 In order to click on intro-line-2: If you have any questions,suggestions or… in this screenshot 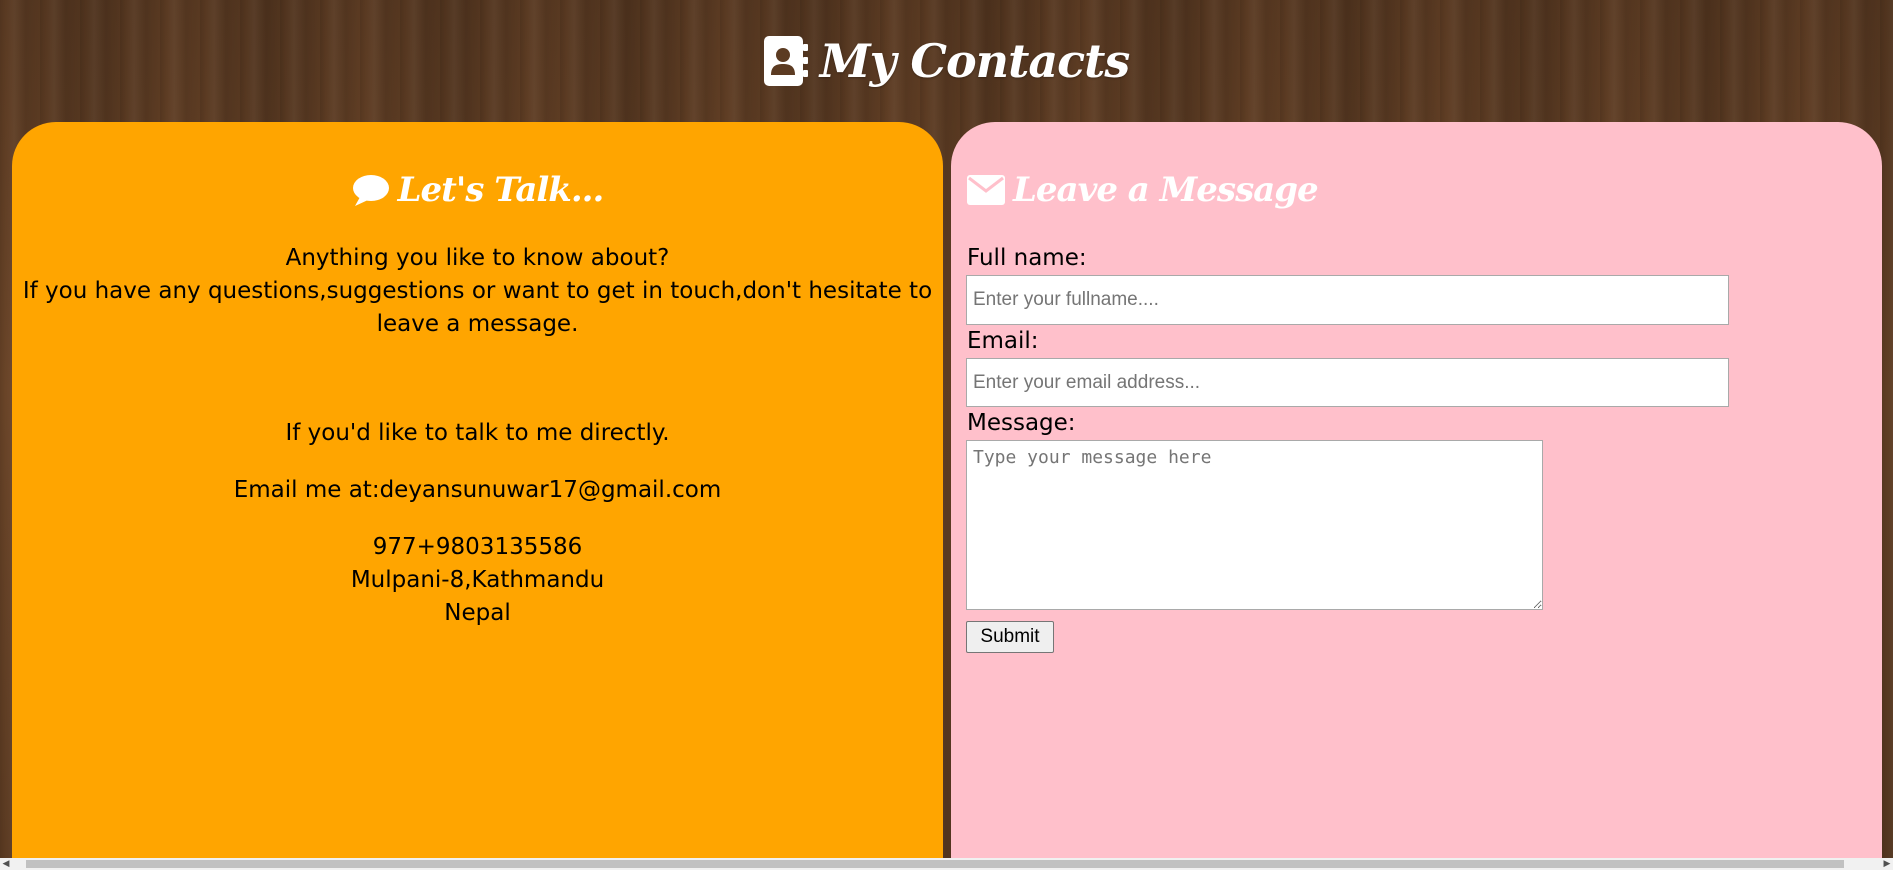, I will do `click(477, 291)`.